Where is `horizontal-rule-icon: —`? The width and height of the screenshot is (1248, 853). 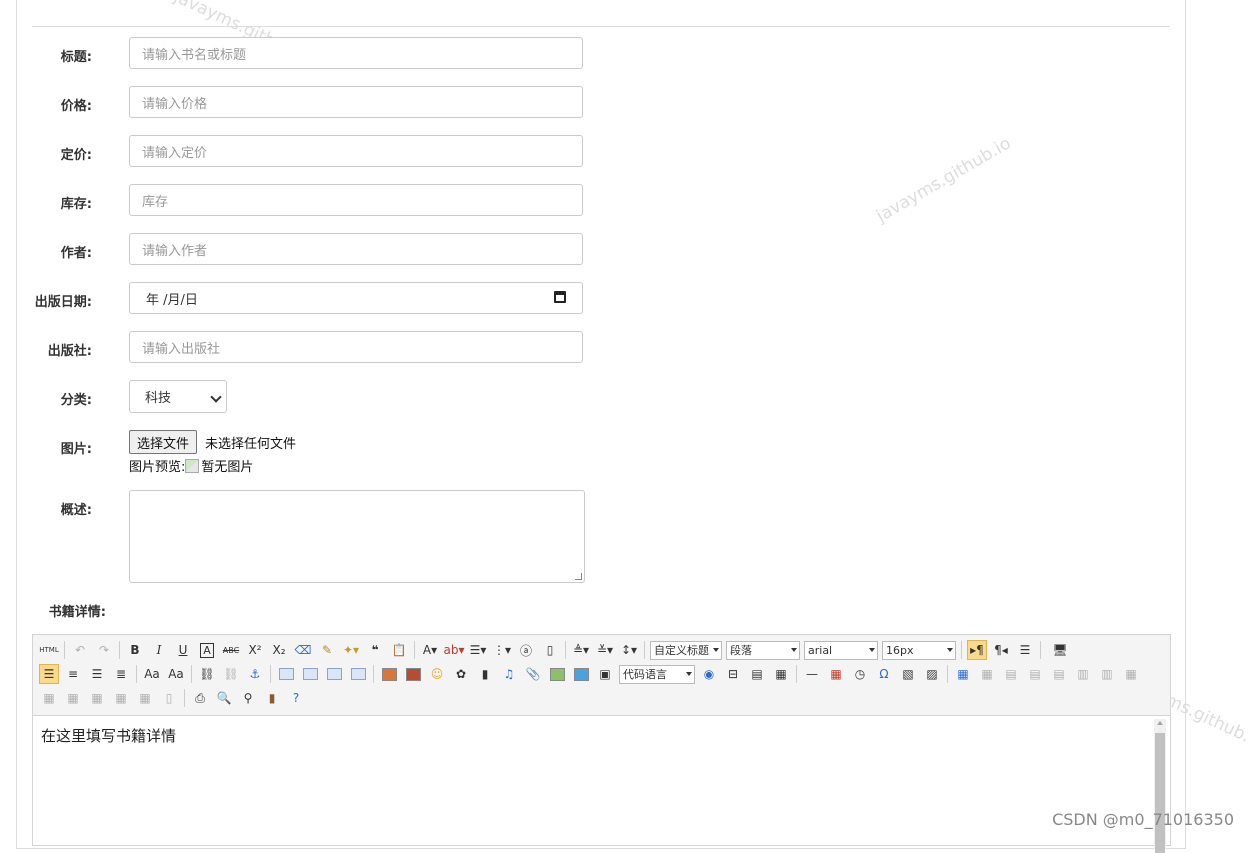
horizontal-rule-icon: — is located at coordinates (812, 674).